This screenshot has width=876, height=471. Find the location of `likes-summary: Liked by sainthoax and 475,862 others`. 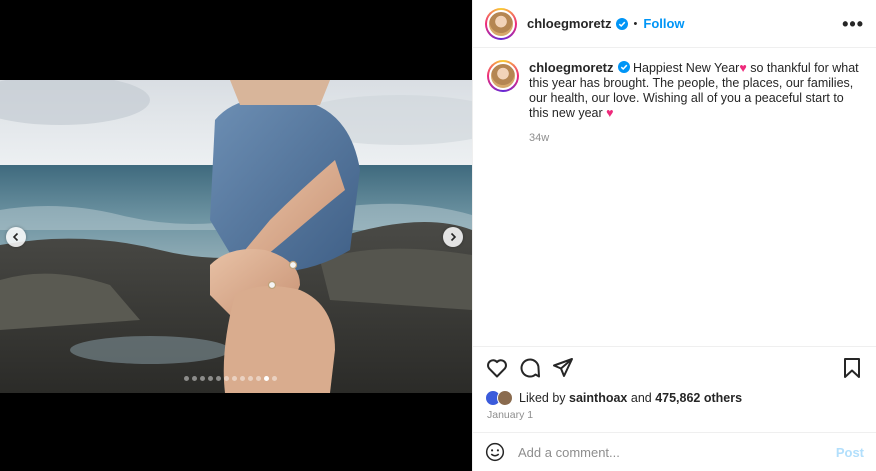

likes-summary: Liked by sainthoax and 475,862 others is located at coordinates (674, 398).